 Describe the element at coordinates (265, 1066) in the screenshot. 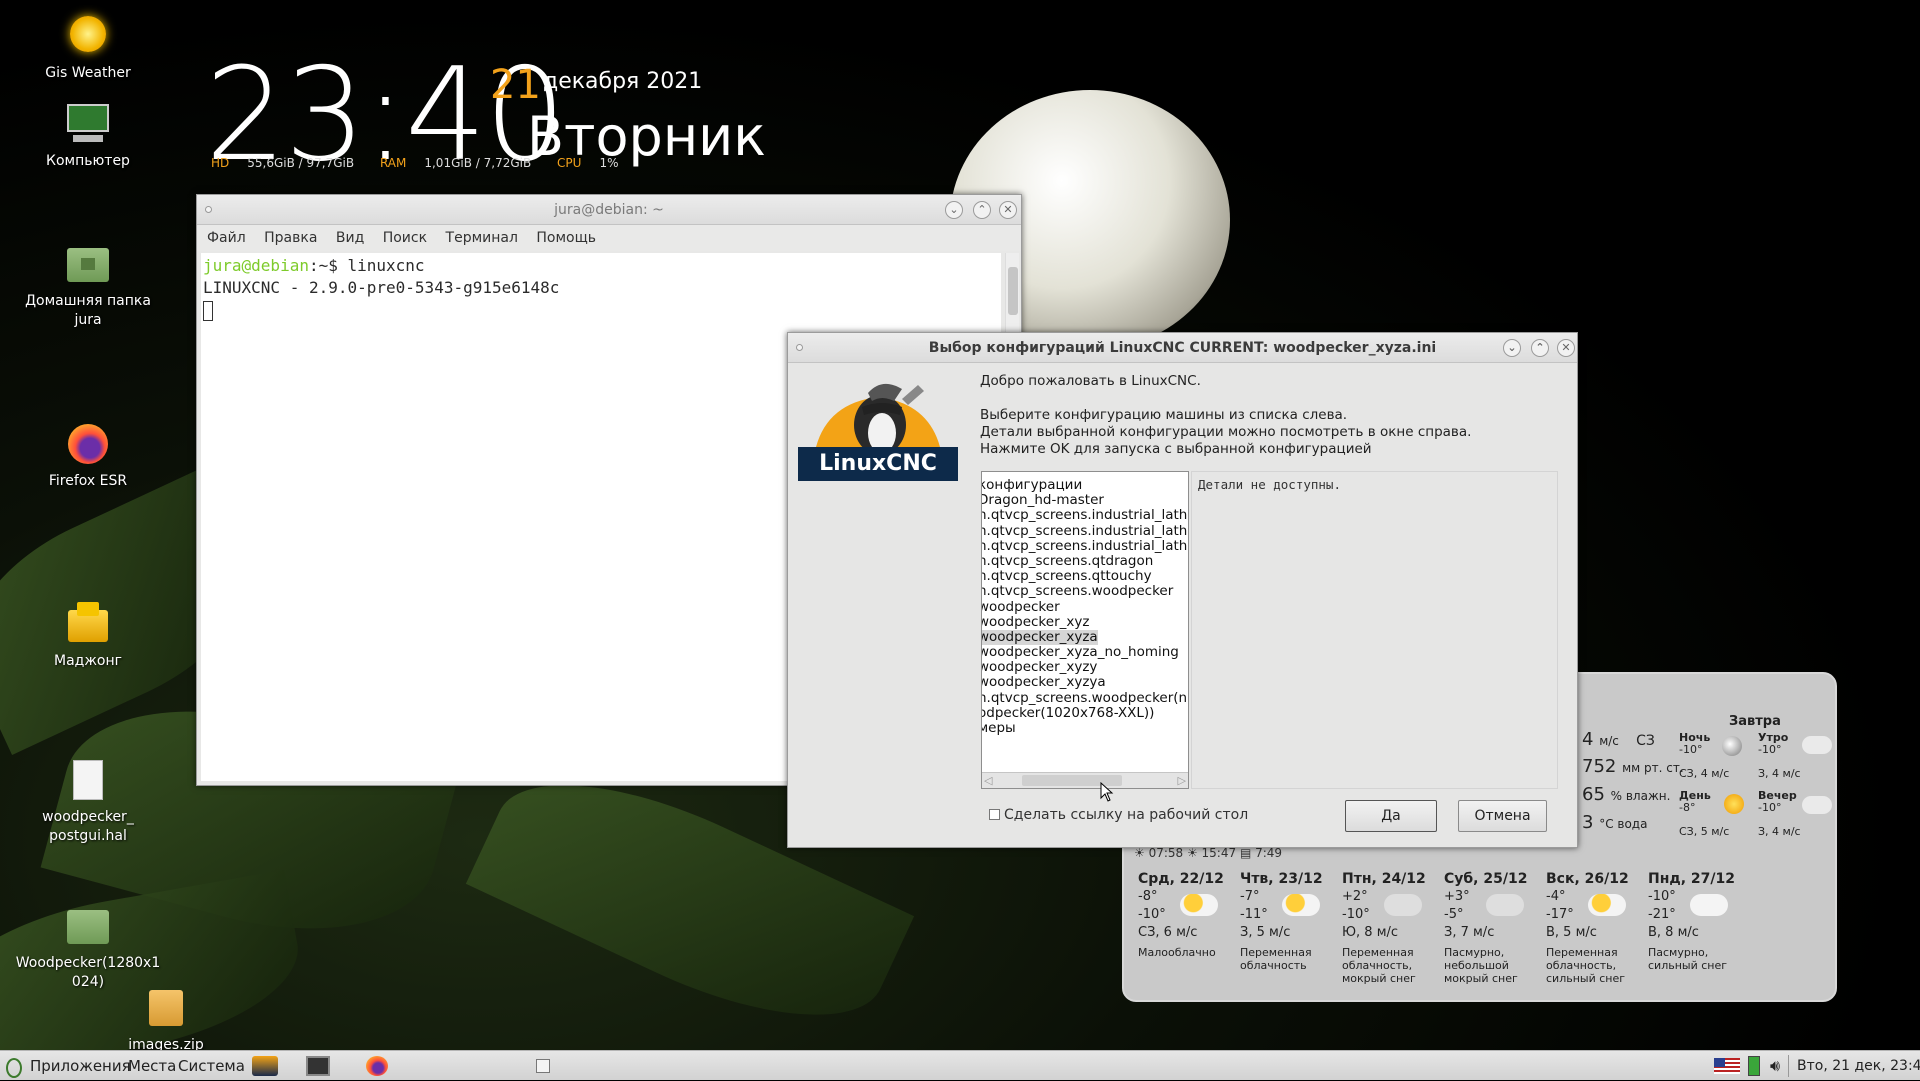

I see `linuxcnc-launcher-icon` at that location.